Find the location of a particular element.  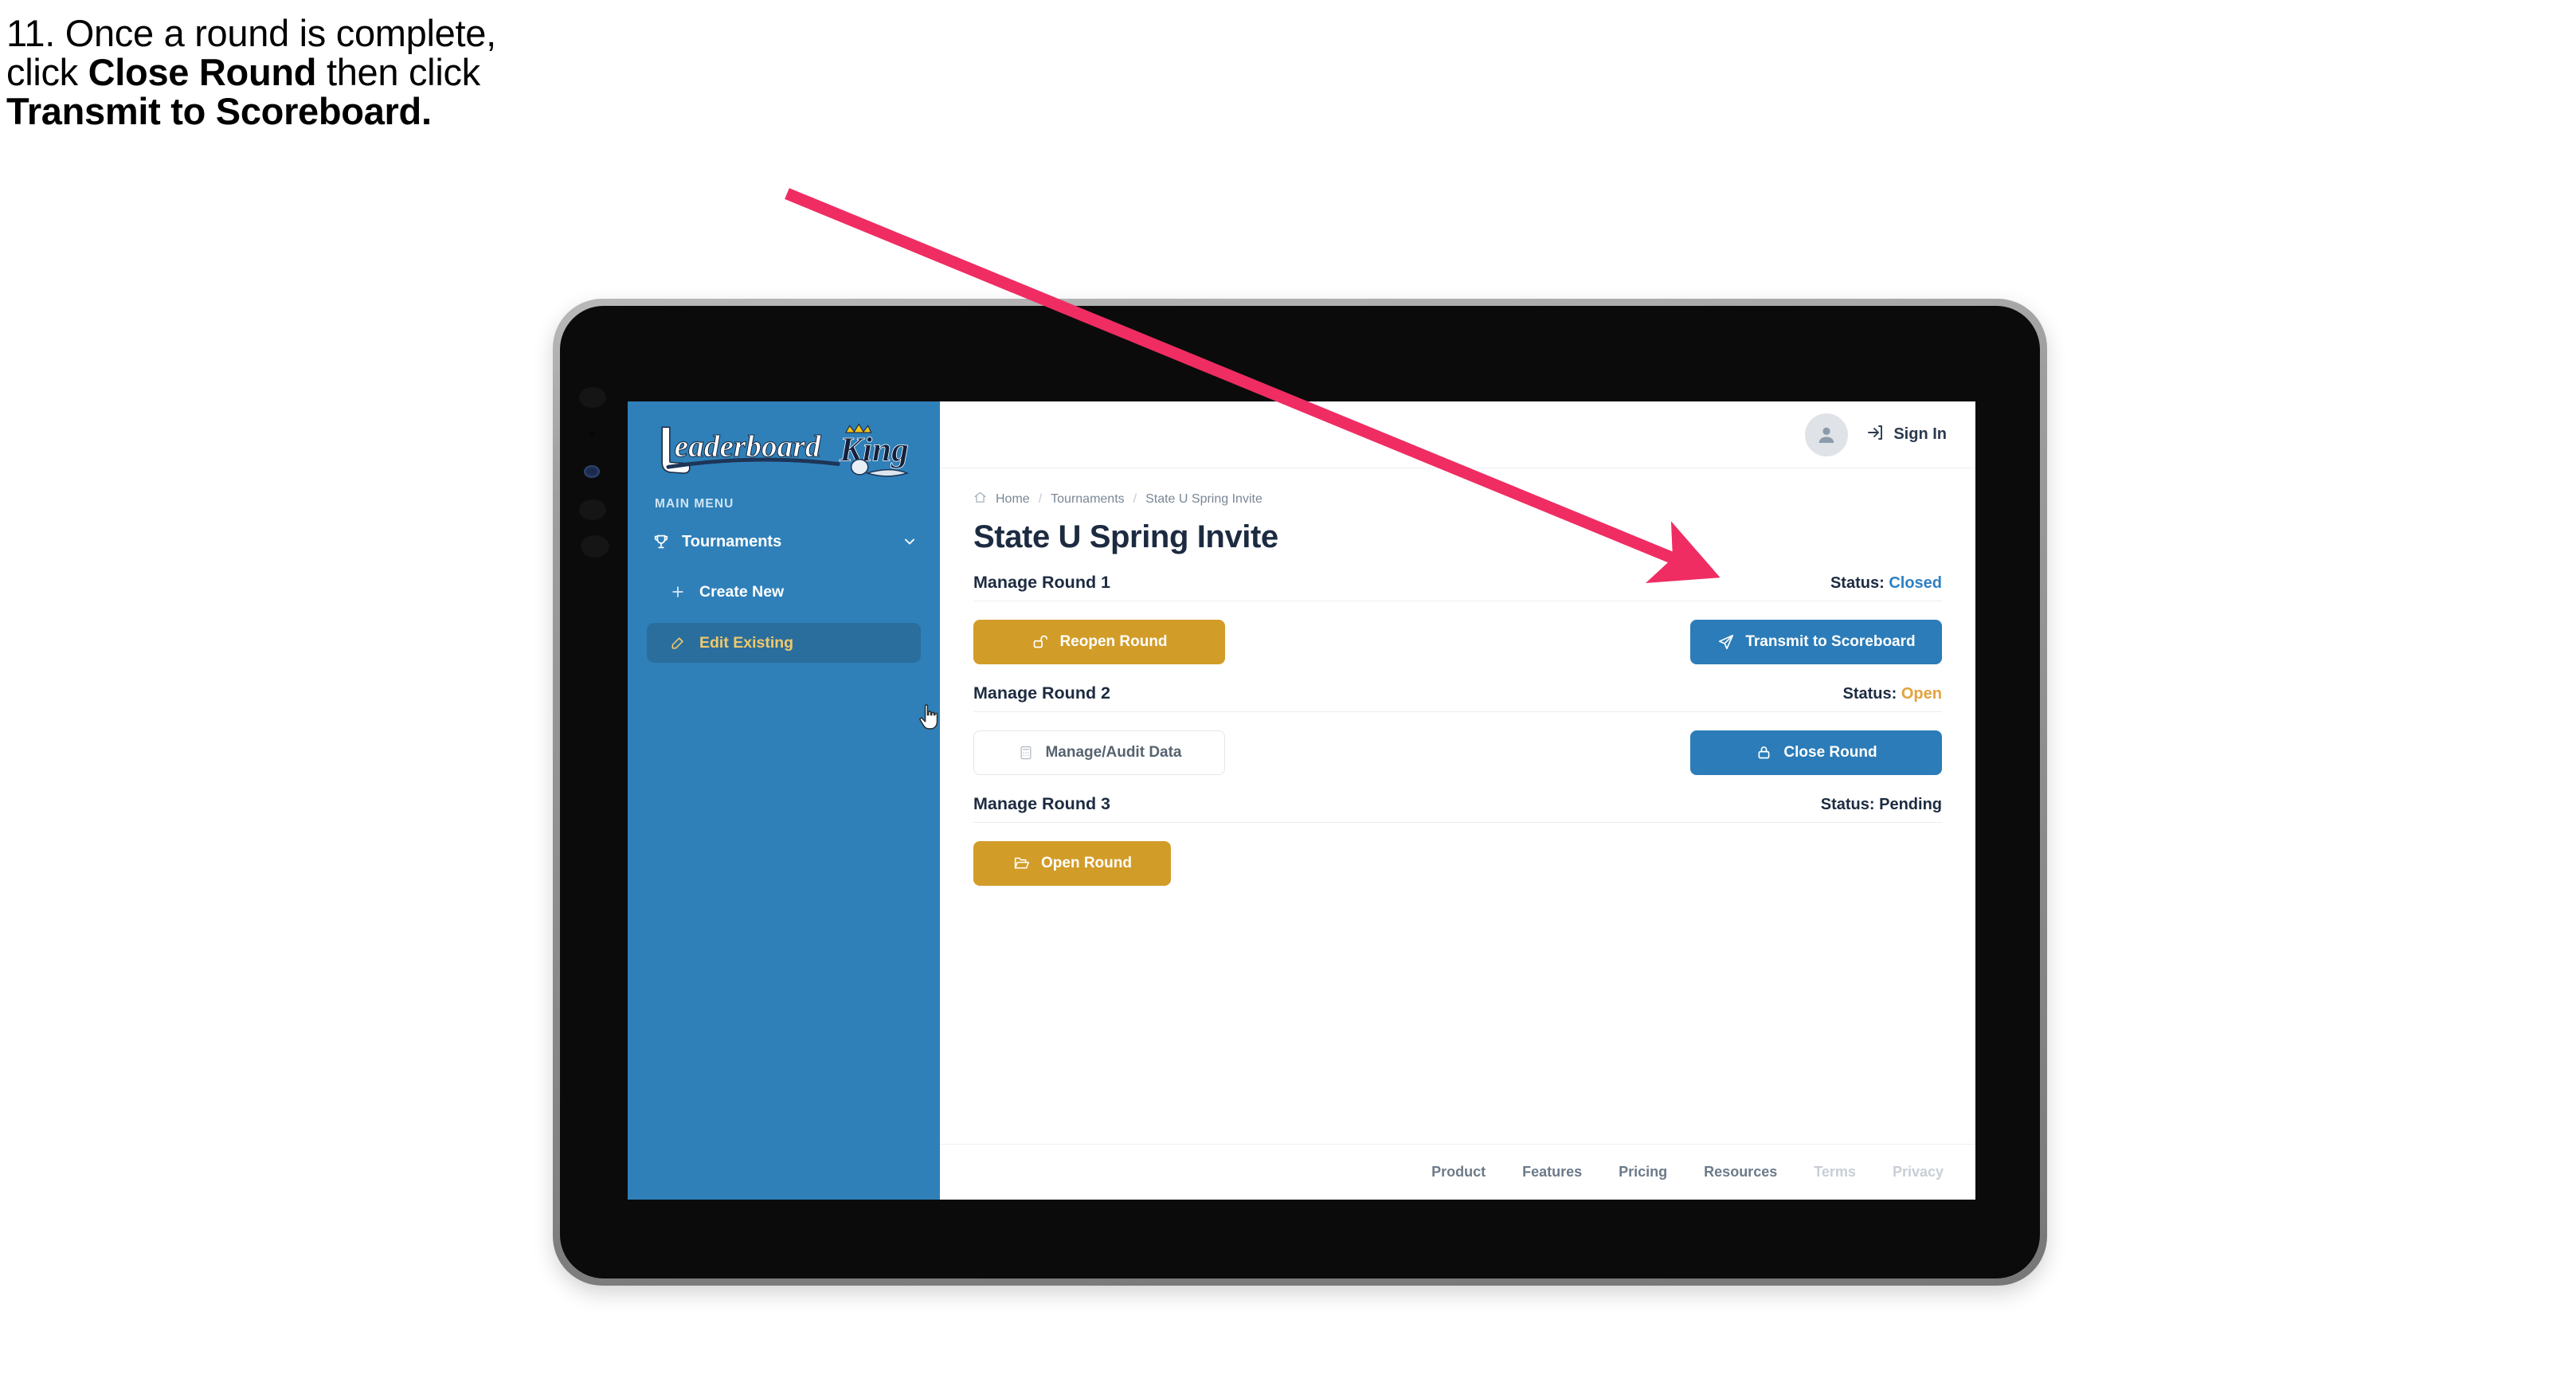

round-1-header: Manage Round 1 Status: Closed is located at coordinates (1457, 587).